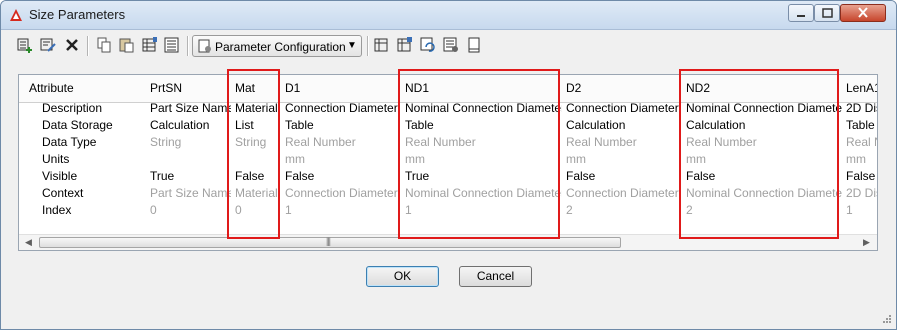  I want to click on parameter-configuration-dropdown: Parameter Configuration ▼, so click(277, 46).